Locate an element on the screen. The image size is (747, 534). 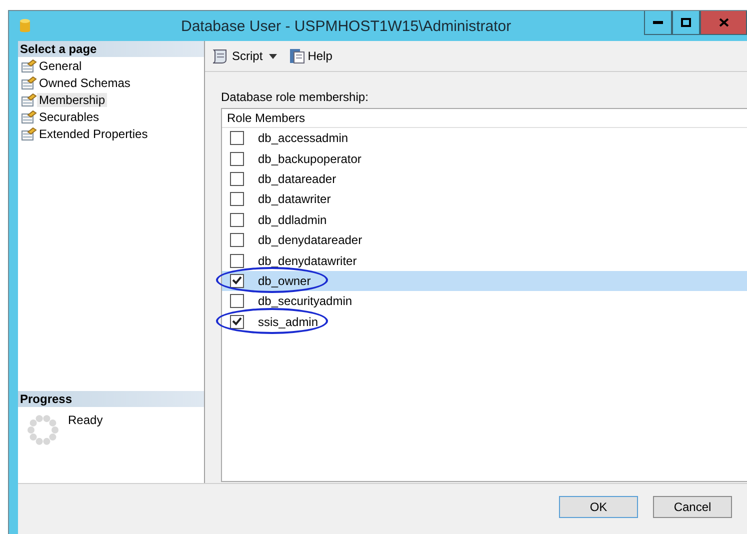
close-button is located at coordinates (723, 23).